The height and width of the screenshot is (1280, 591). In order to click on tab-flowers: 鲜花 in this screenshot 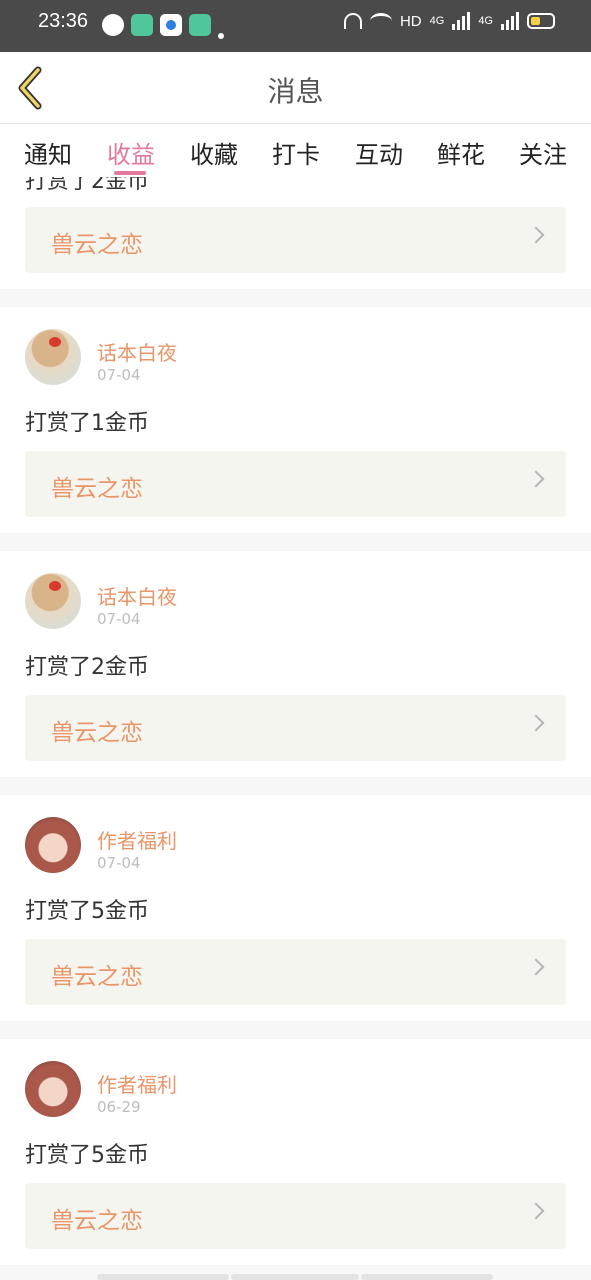, I will do `click(461, 152)`.